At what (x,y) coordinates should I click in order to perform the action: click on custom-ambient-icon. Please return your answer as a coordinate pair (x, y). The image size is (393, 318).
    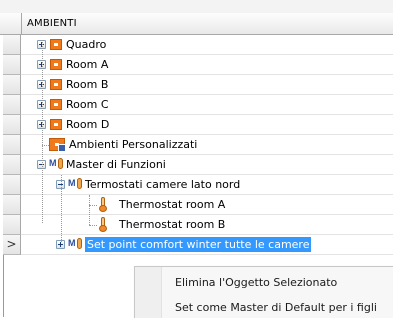
    Looking at the image, I should click on (57, 145).